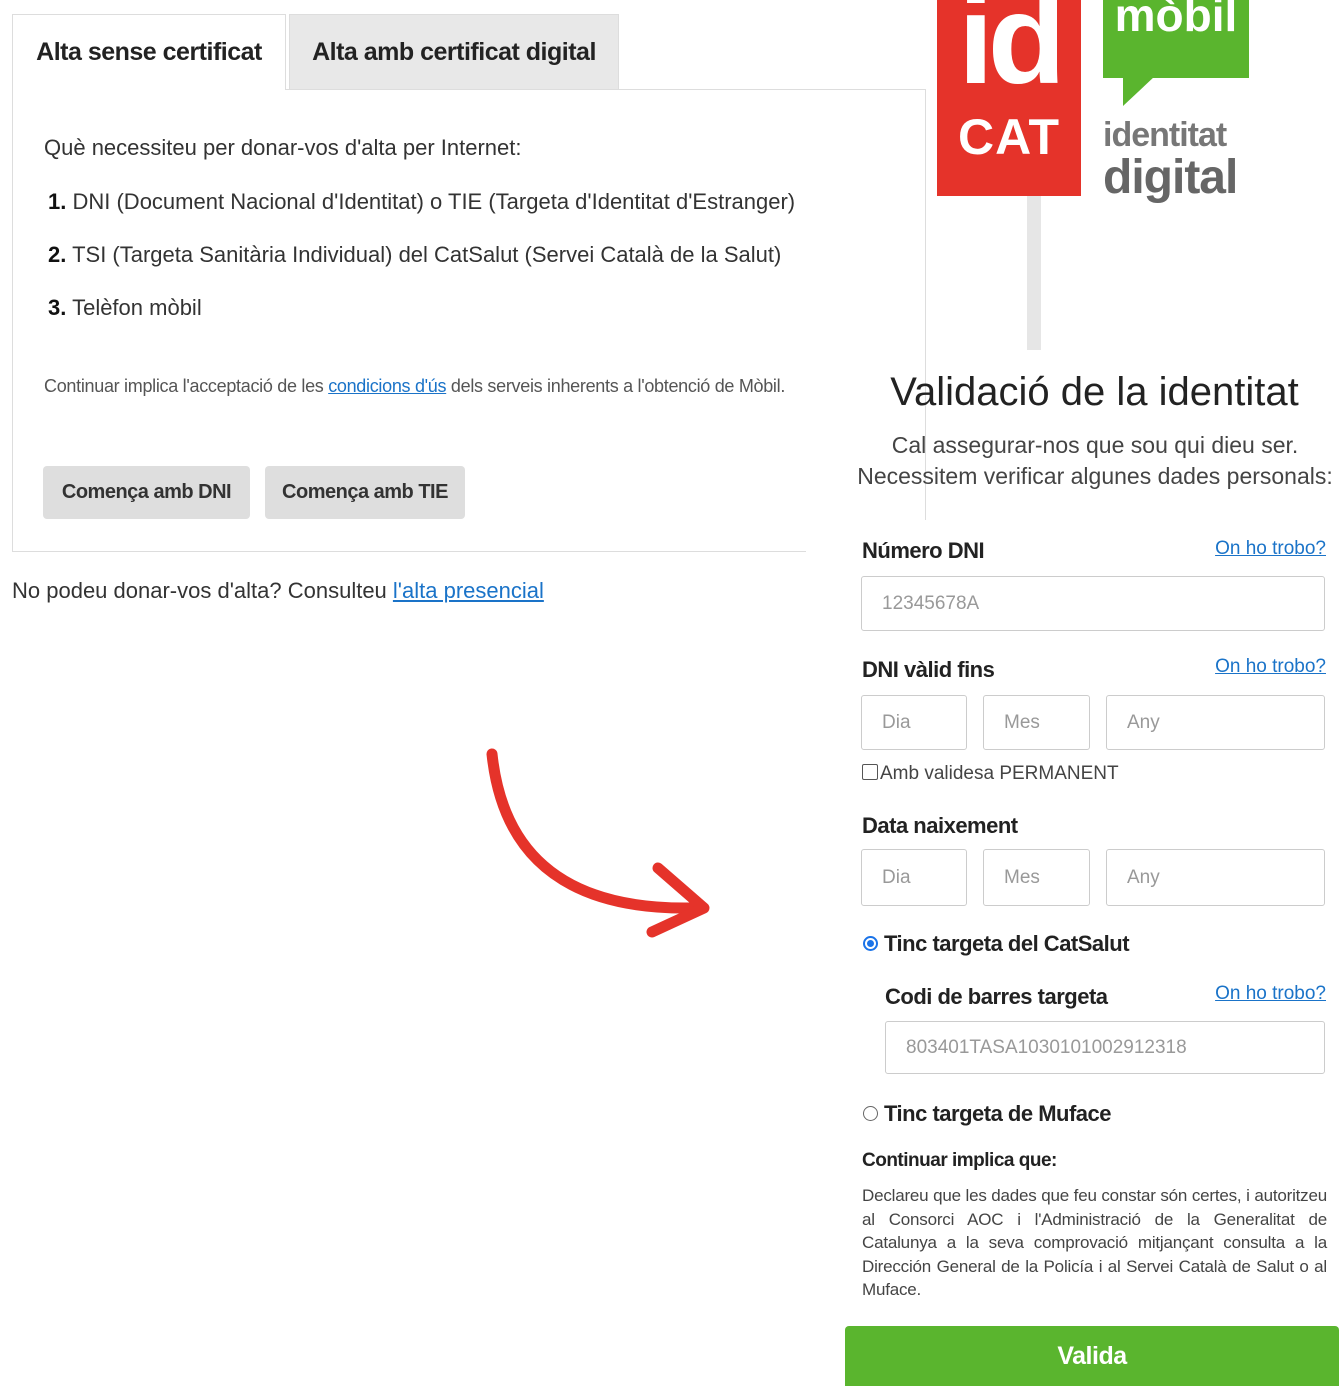  Describe the element at coordinates (1215, 877) in the screenshot. I see `birth-year-input` at that location.